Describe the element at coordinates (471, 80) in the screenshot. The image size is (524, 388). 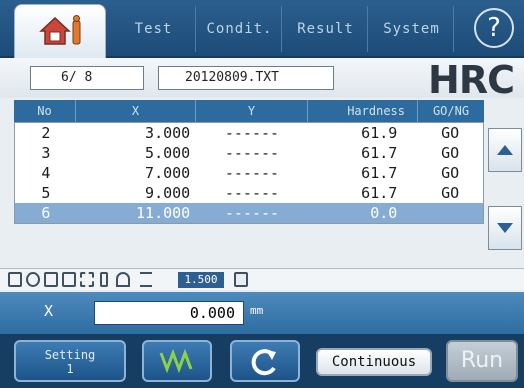
I see `hardness-scale: HRC` at that location.